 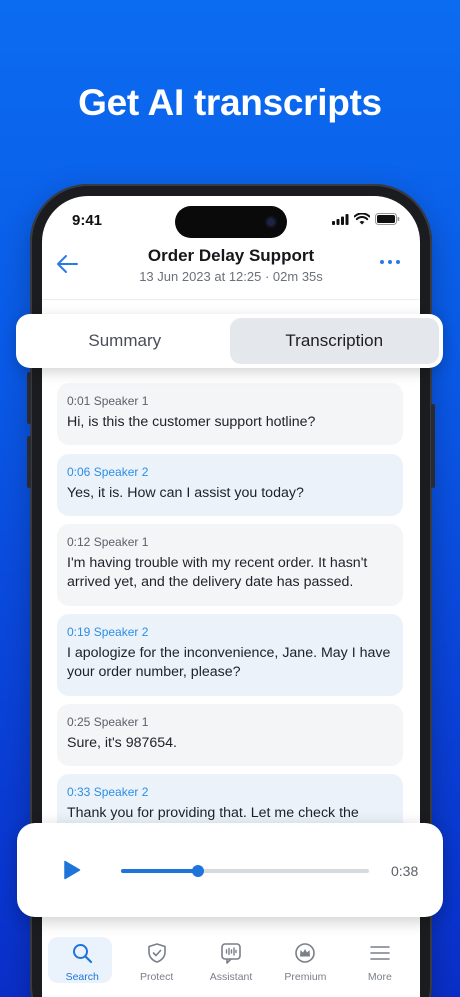 I want to click on nav-item-protect: Protect, so click(x=156, y=966).